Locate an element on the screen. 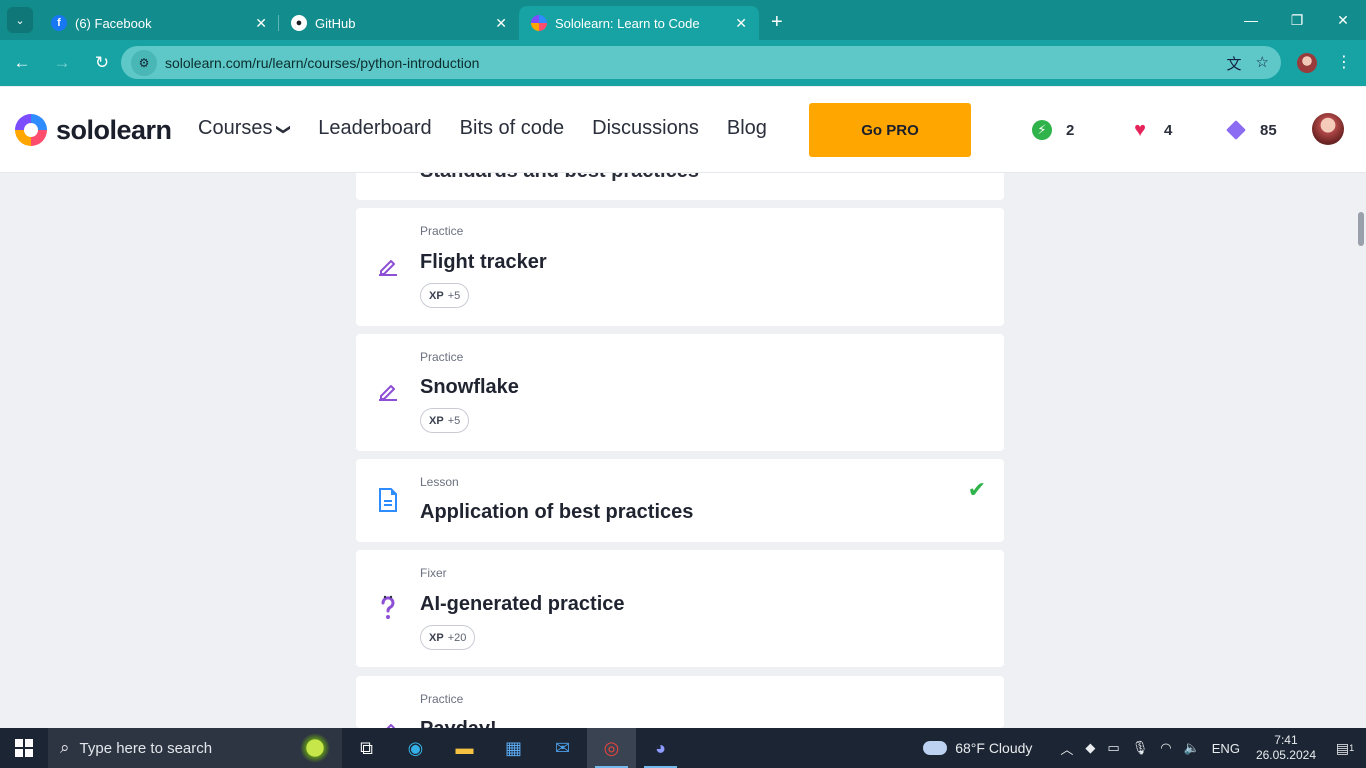 This screenshot has width=1366, height=768. gems-counter: 85 is located at coordinates (1251, 130).